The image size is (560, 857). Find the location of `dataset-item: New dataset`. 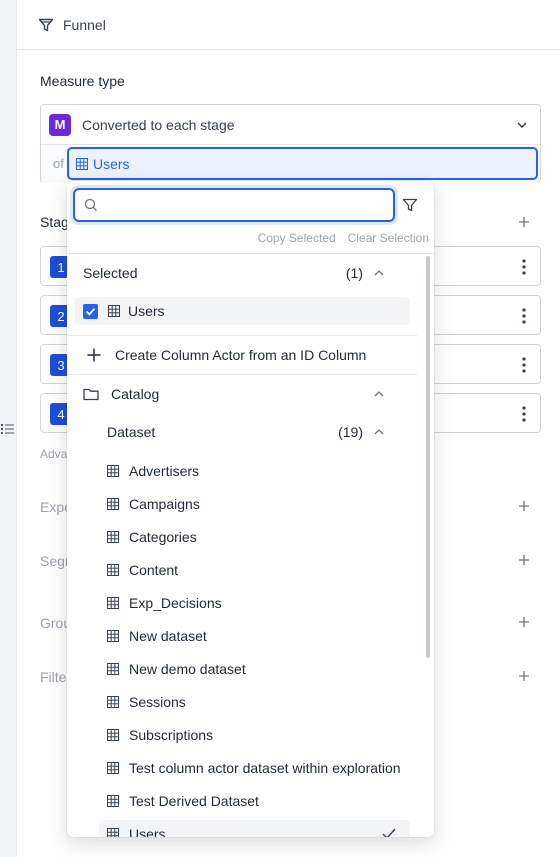

dataset-item: New dataset is located at coordinates (157, 636).